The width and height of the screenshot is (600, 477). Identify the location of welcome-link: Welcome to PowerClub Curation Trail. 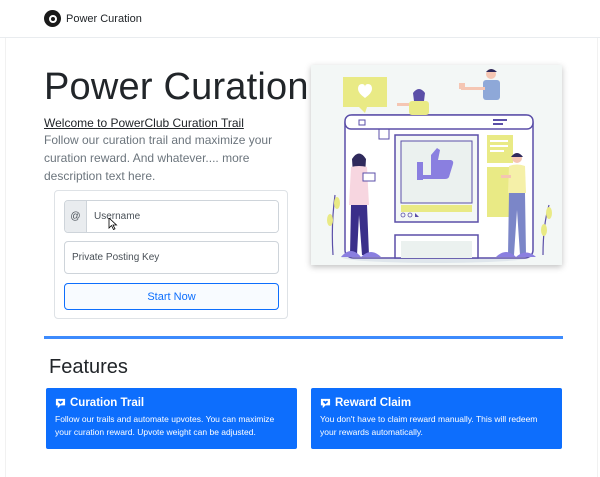
(144, 123).